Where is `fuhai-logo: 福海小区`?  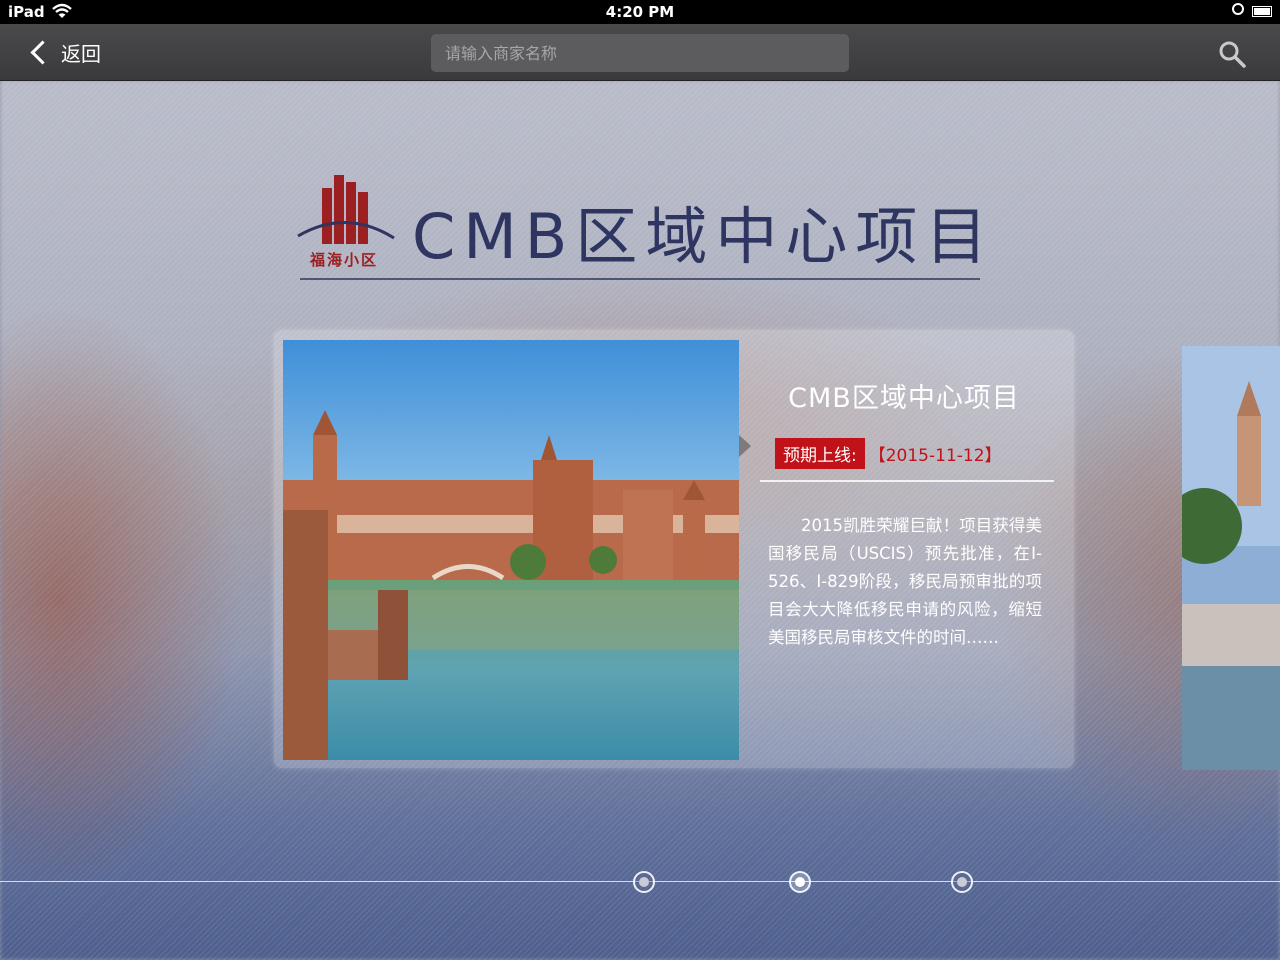 fuhai-logo: 福海小区 is located at coordinates (346, 222).